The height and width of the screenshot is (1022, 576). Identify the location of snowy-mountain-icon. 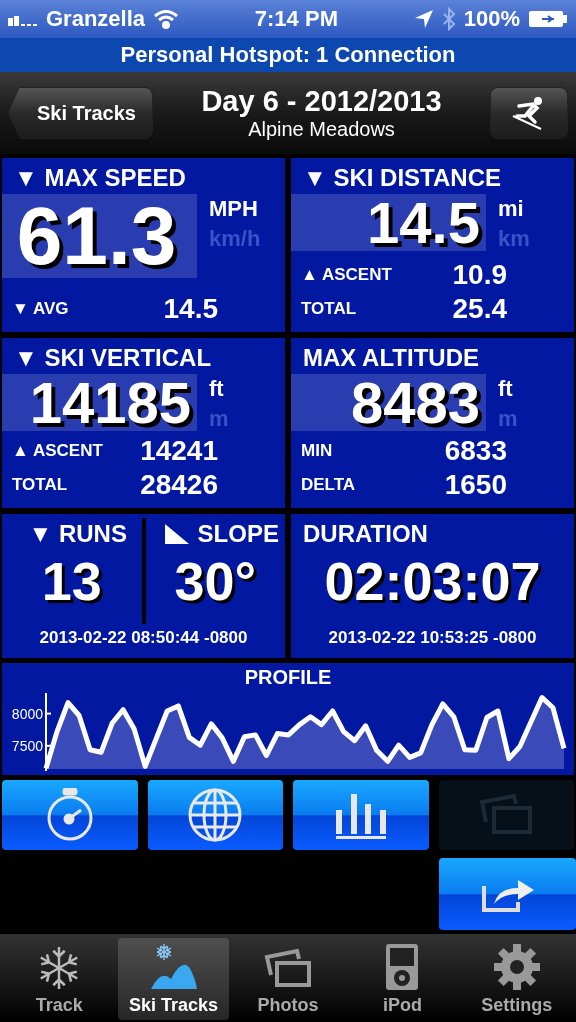
(173, 966).